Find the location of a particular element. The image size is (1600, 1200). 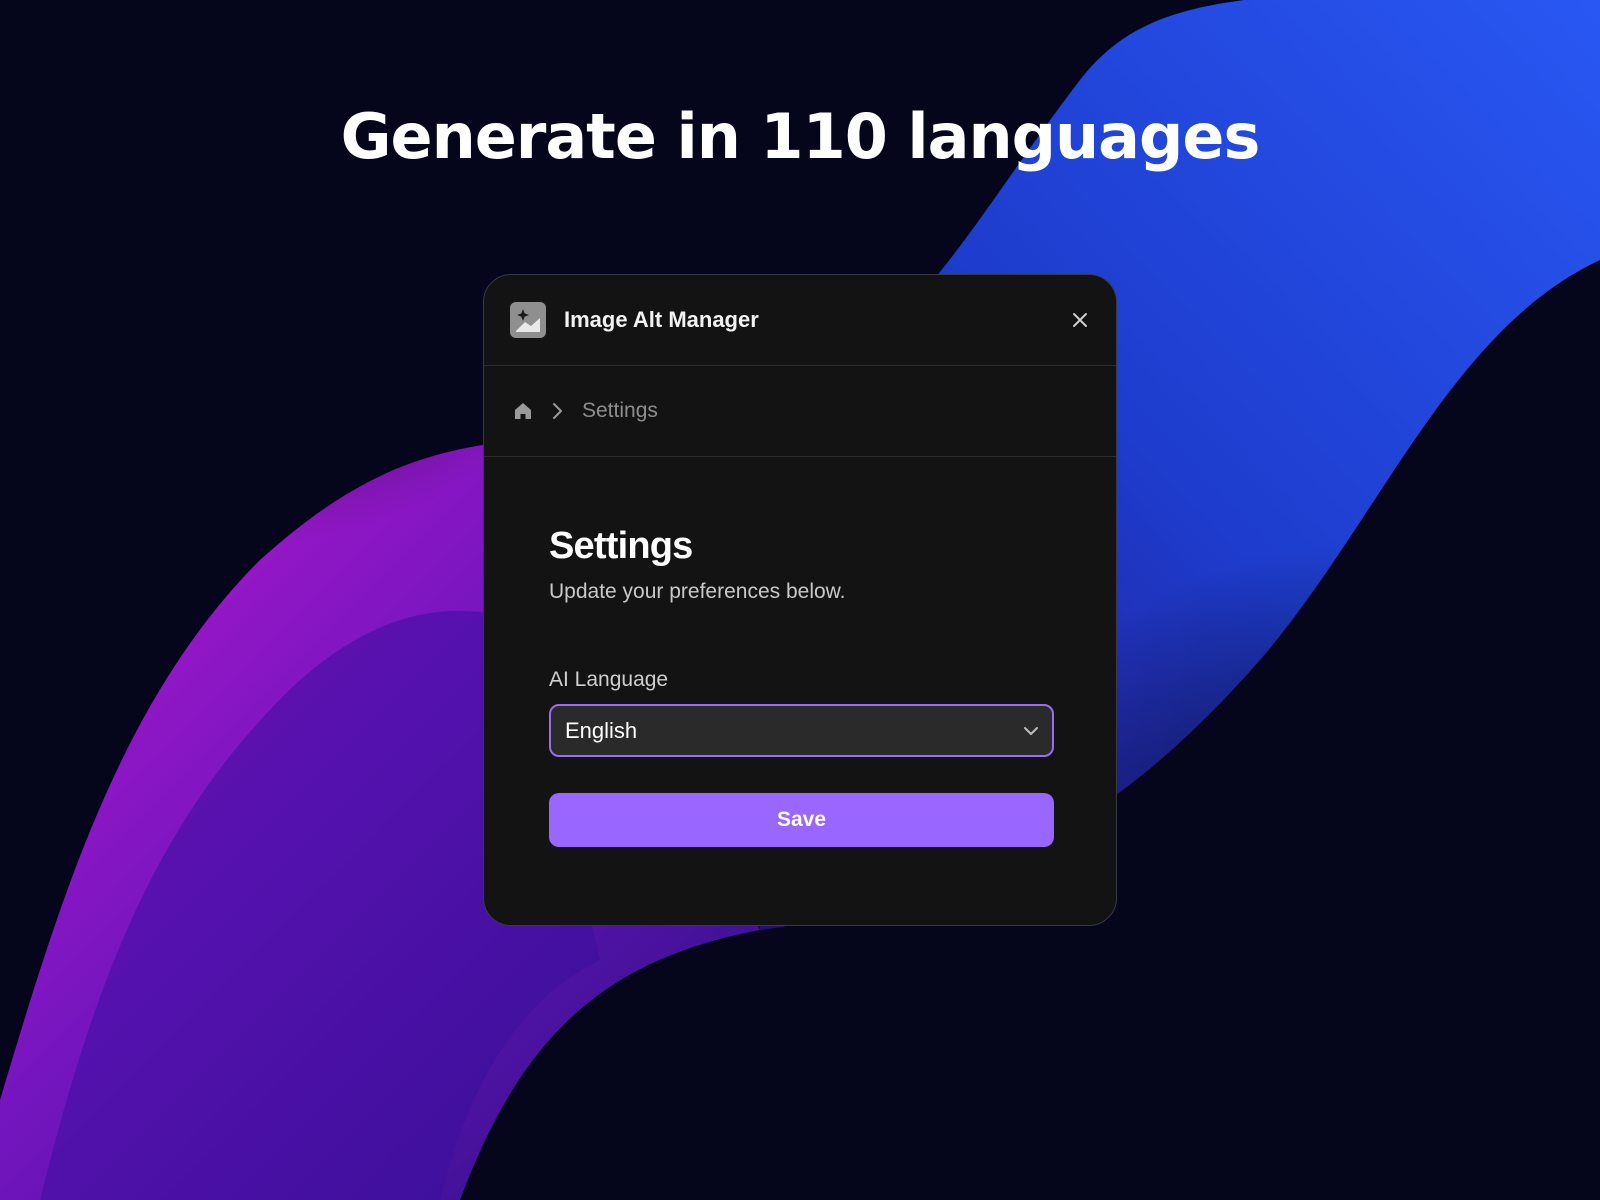

chevron-down-icon is located at coordinates (1031, 731).